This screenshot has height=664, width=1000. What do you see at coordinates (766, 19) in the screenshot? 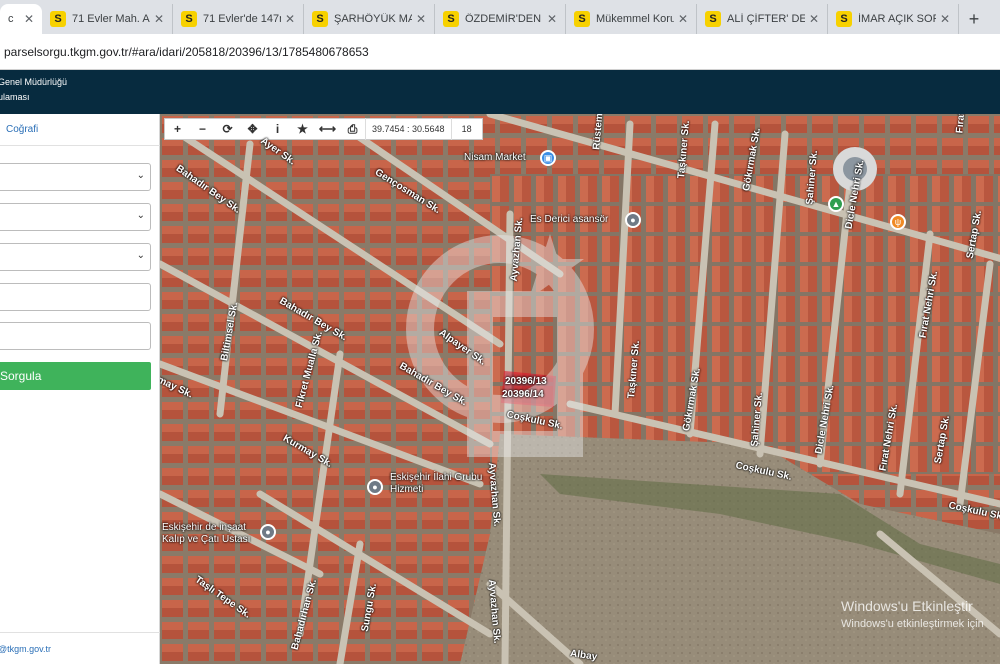
I see `tab-title: ALİ ÇİFTER' DEN` at bounding box center [766, 19].